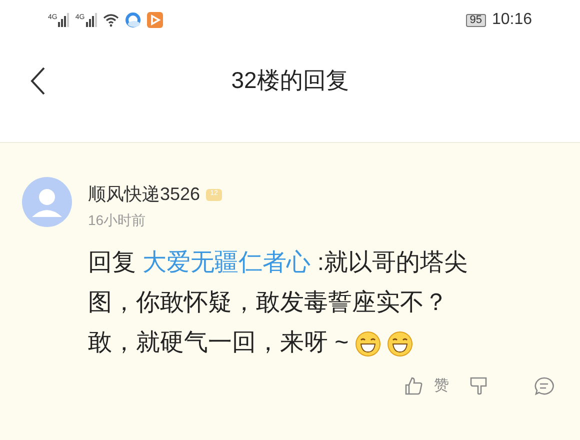 The height and width of the screenshot is (440, 580). What do you see at coordinates (290, 80) in the screenshot?
I see `page-title: 32楼的回复` at bounding box center [290, 80].